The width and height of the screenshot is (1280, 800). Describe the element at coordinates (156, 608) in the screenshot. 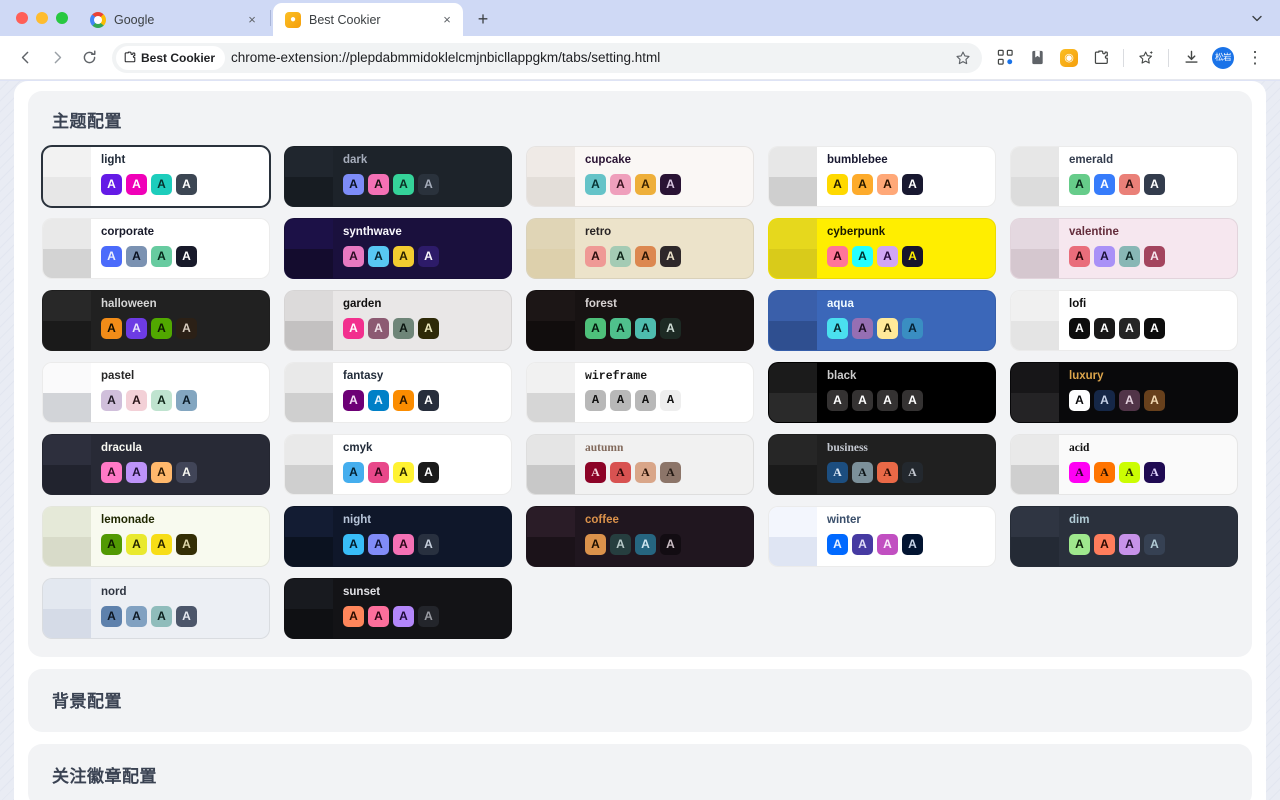

I see `theme-card-nord: nord A A A A` at that location.